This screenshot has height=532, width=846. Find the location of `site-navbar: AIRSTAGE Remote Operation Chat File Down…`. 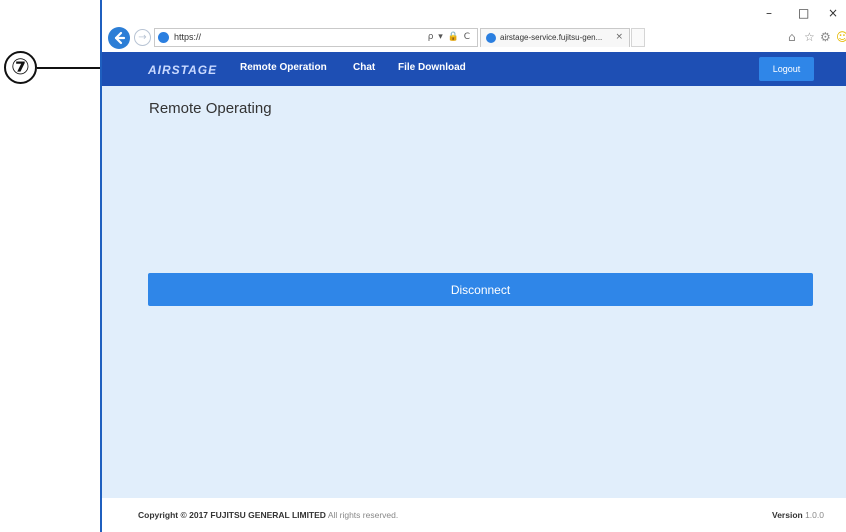

site-navbar: AIRSTAGE Remote Operation Chat File Down… is located at coordinates (474, 69).